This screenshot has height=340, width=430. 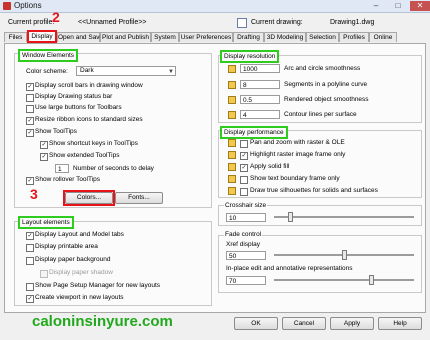 I want to click on close-button: ✕, so click(x=420, y=6).